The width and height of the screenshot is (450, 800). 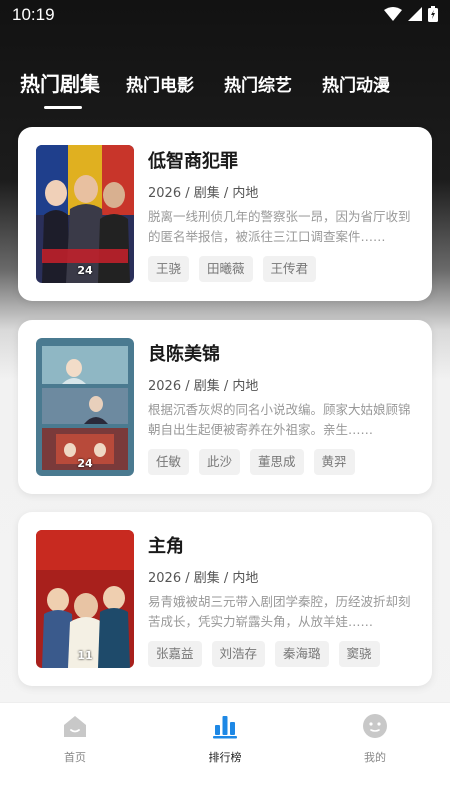 I want to click on card-title: 良陈美锦, so click(x=184, y=354).